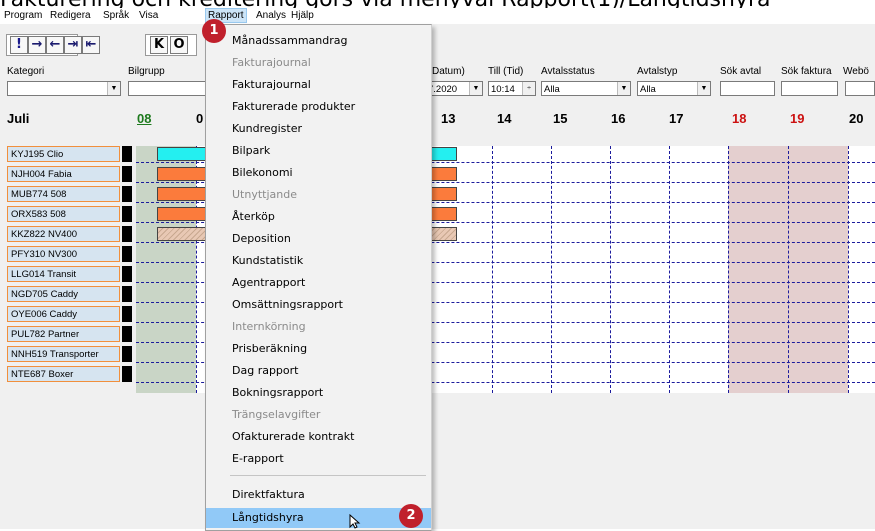 The image size is (875, 531). What do you see at coordinates (148, 15) in the screenshot?
I see `menu-visa: Visa` at bounding box center [148, 15].